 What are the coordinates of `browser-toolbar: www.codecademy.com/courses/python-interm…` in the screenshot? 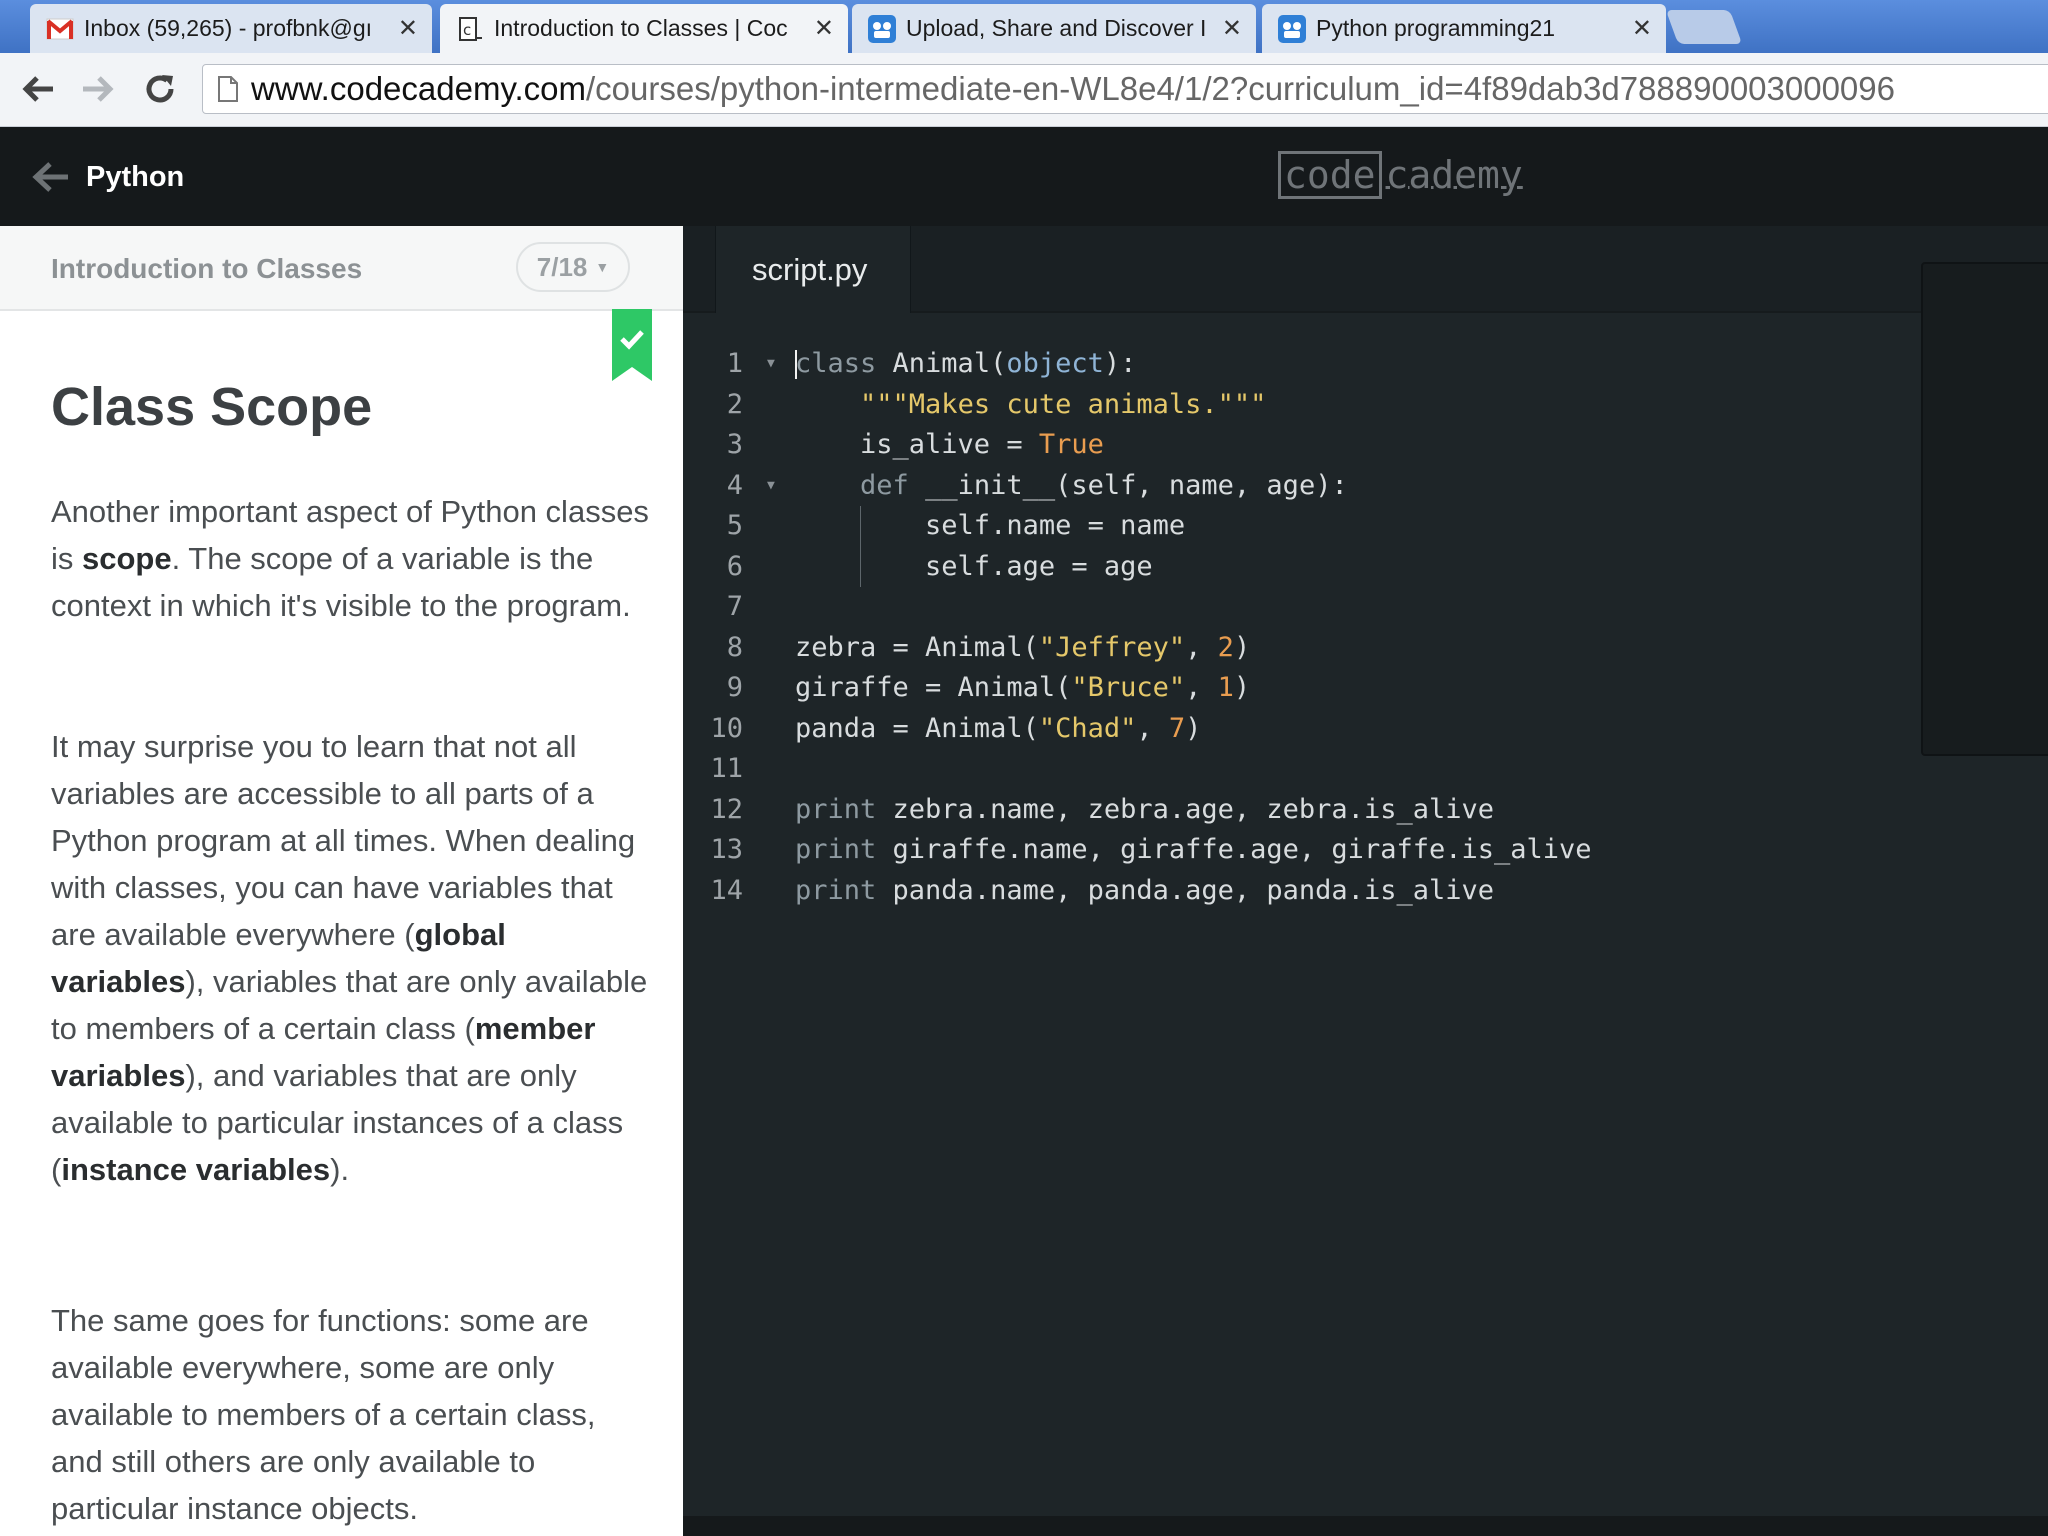 It's located at (1024, 90).